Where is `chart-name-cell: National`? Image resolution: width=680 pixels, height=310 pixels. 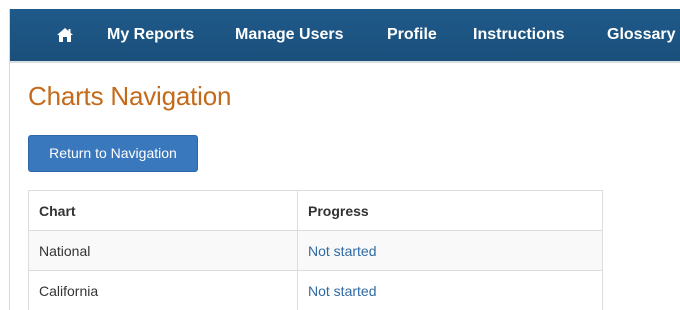
chart-name-cell: National is located at coordinates (163, 250).